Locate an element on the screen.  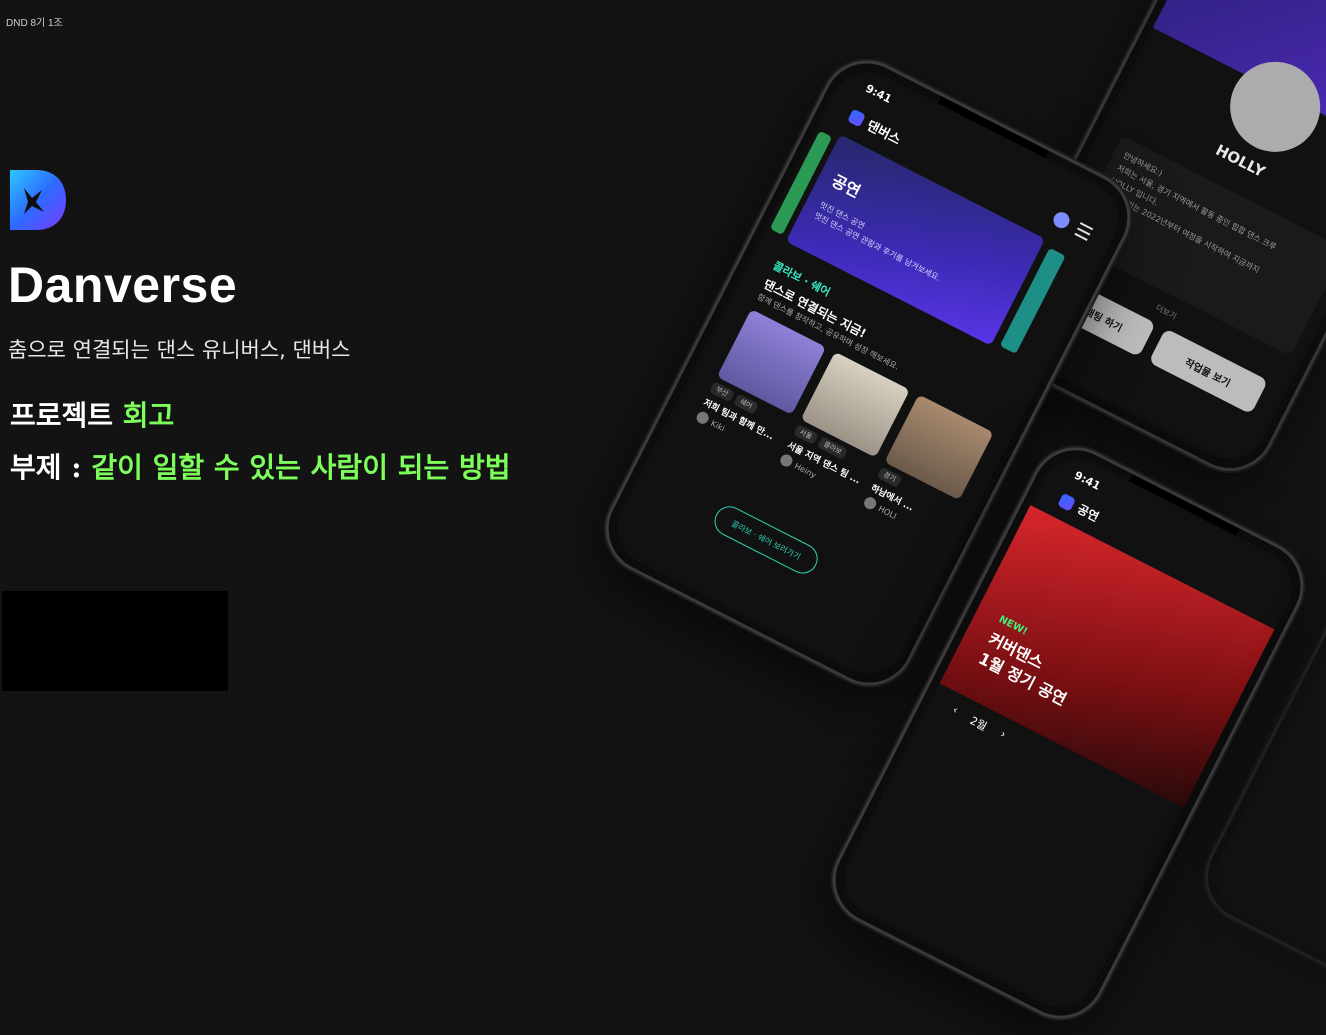
banner-sub-line: 멋진 댄스 공연 is located at coordinates (842, 215).